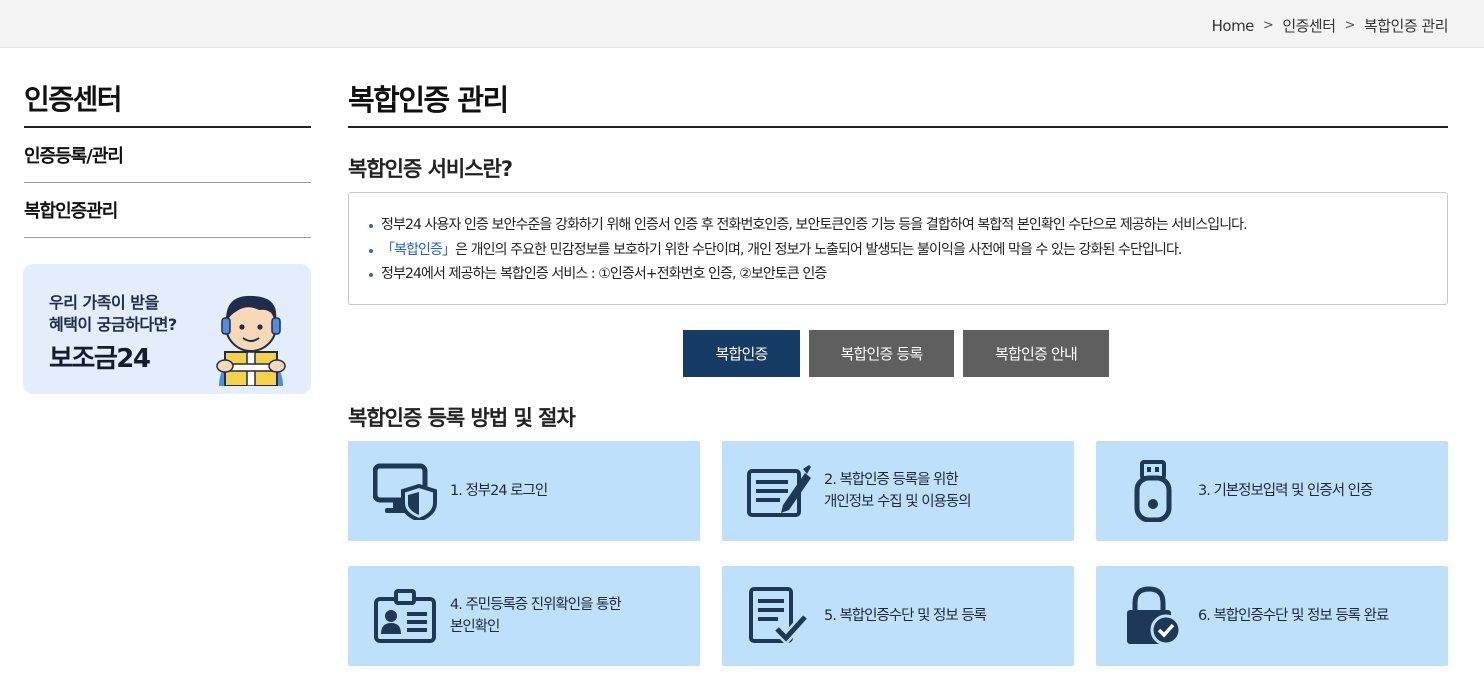 This screenshot has height=693, width=1484. What do you see at coordinates (898, 502) in the screenshot?
I see `step-line: 개인정보 수집 및 이용동의` at bounding box center [898, 502].